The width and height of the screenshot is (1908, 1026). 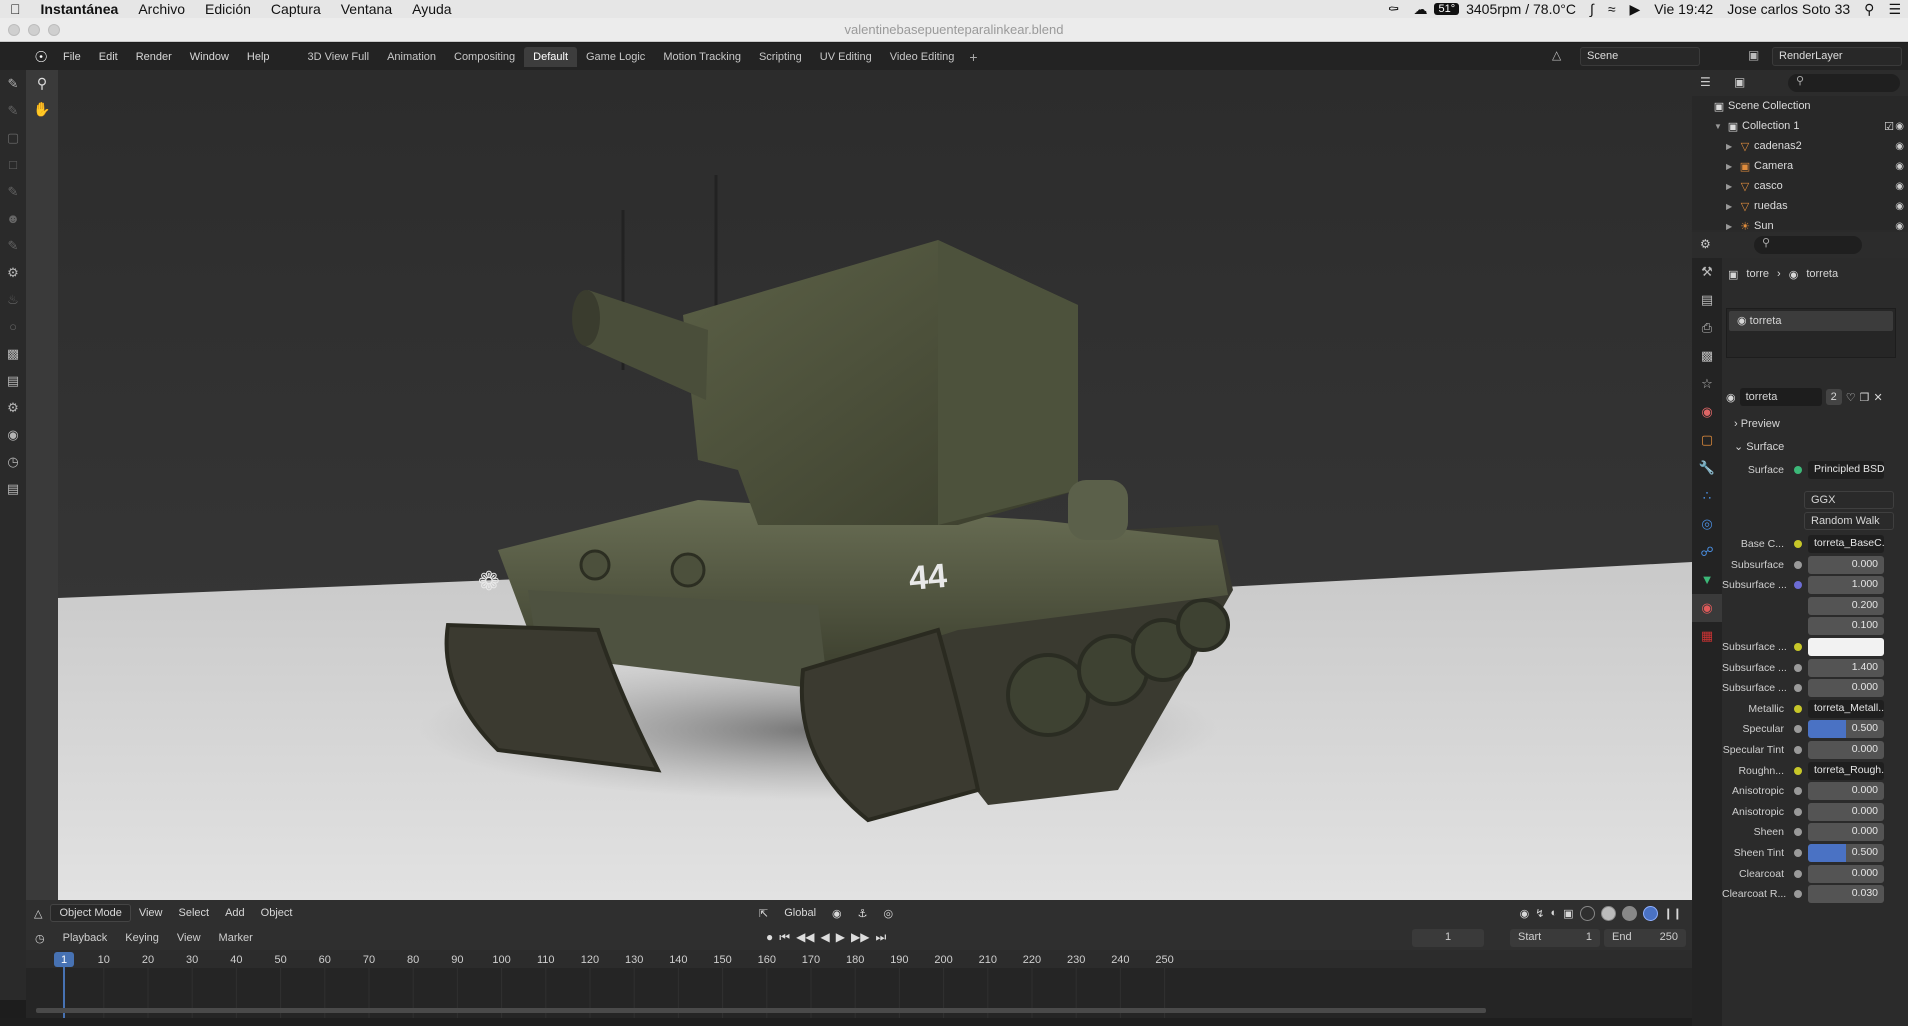 What do you see at coordinates (85, 938) in the screenshot?
I see `tl-menu-playback: Playback` at bounding box center [85, 938].